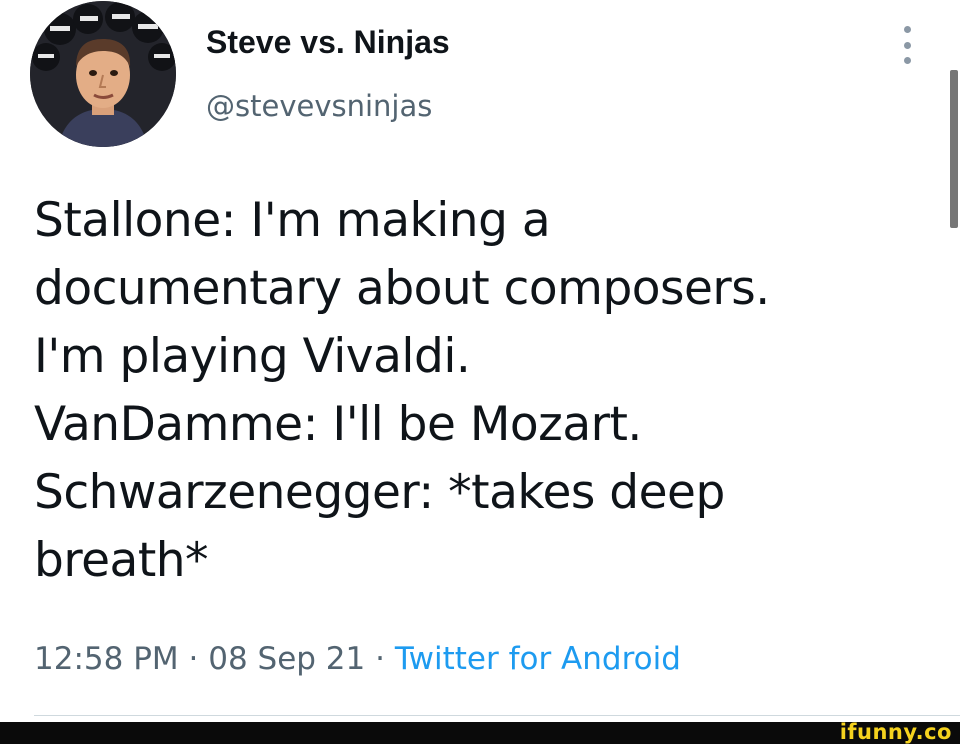  I want to click on tweet-date: 08 Sep 21, so click(286, 659).